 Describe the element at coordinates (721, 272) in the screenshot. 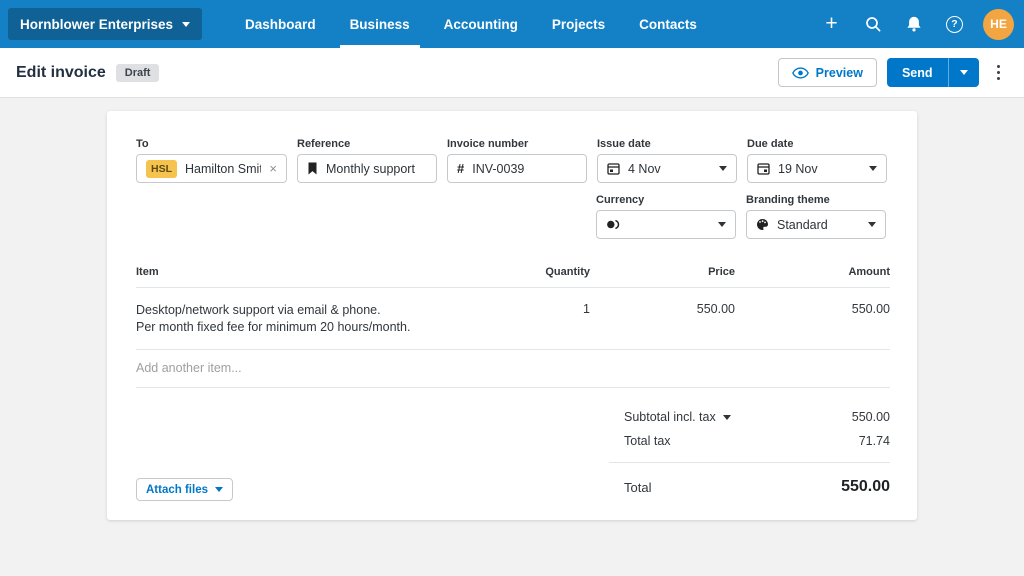

I see `col-header-price: Price` at that location.